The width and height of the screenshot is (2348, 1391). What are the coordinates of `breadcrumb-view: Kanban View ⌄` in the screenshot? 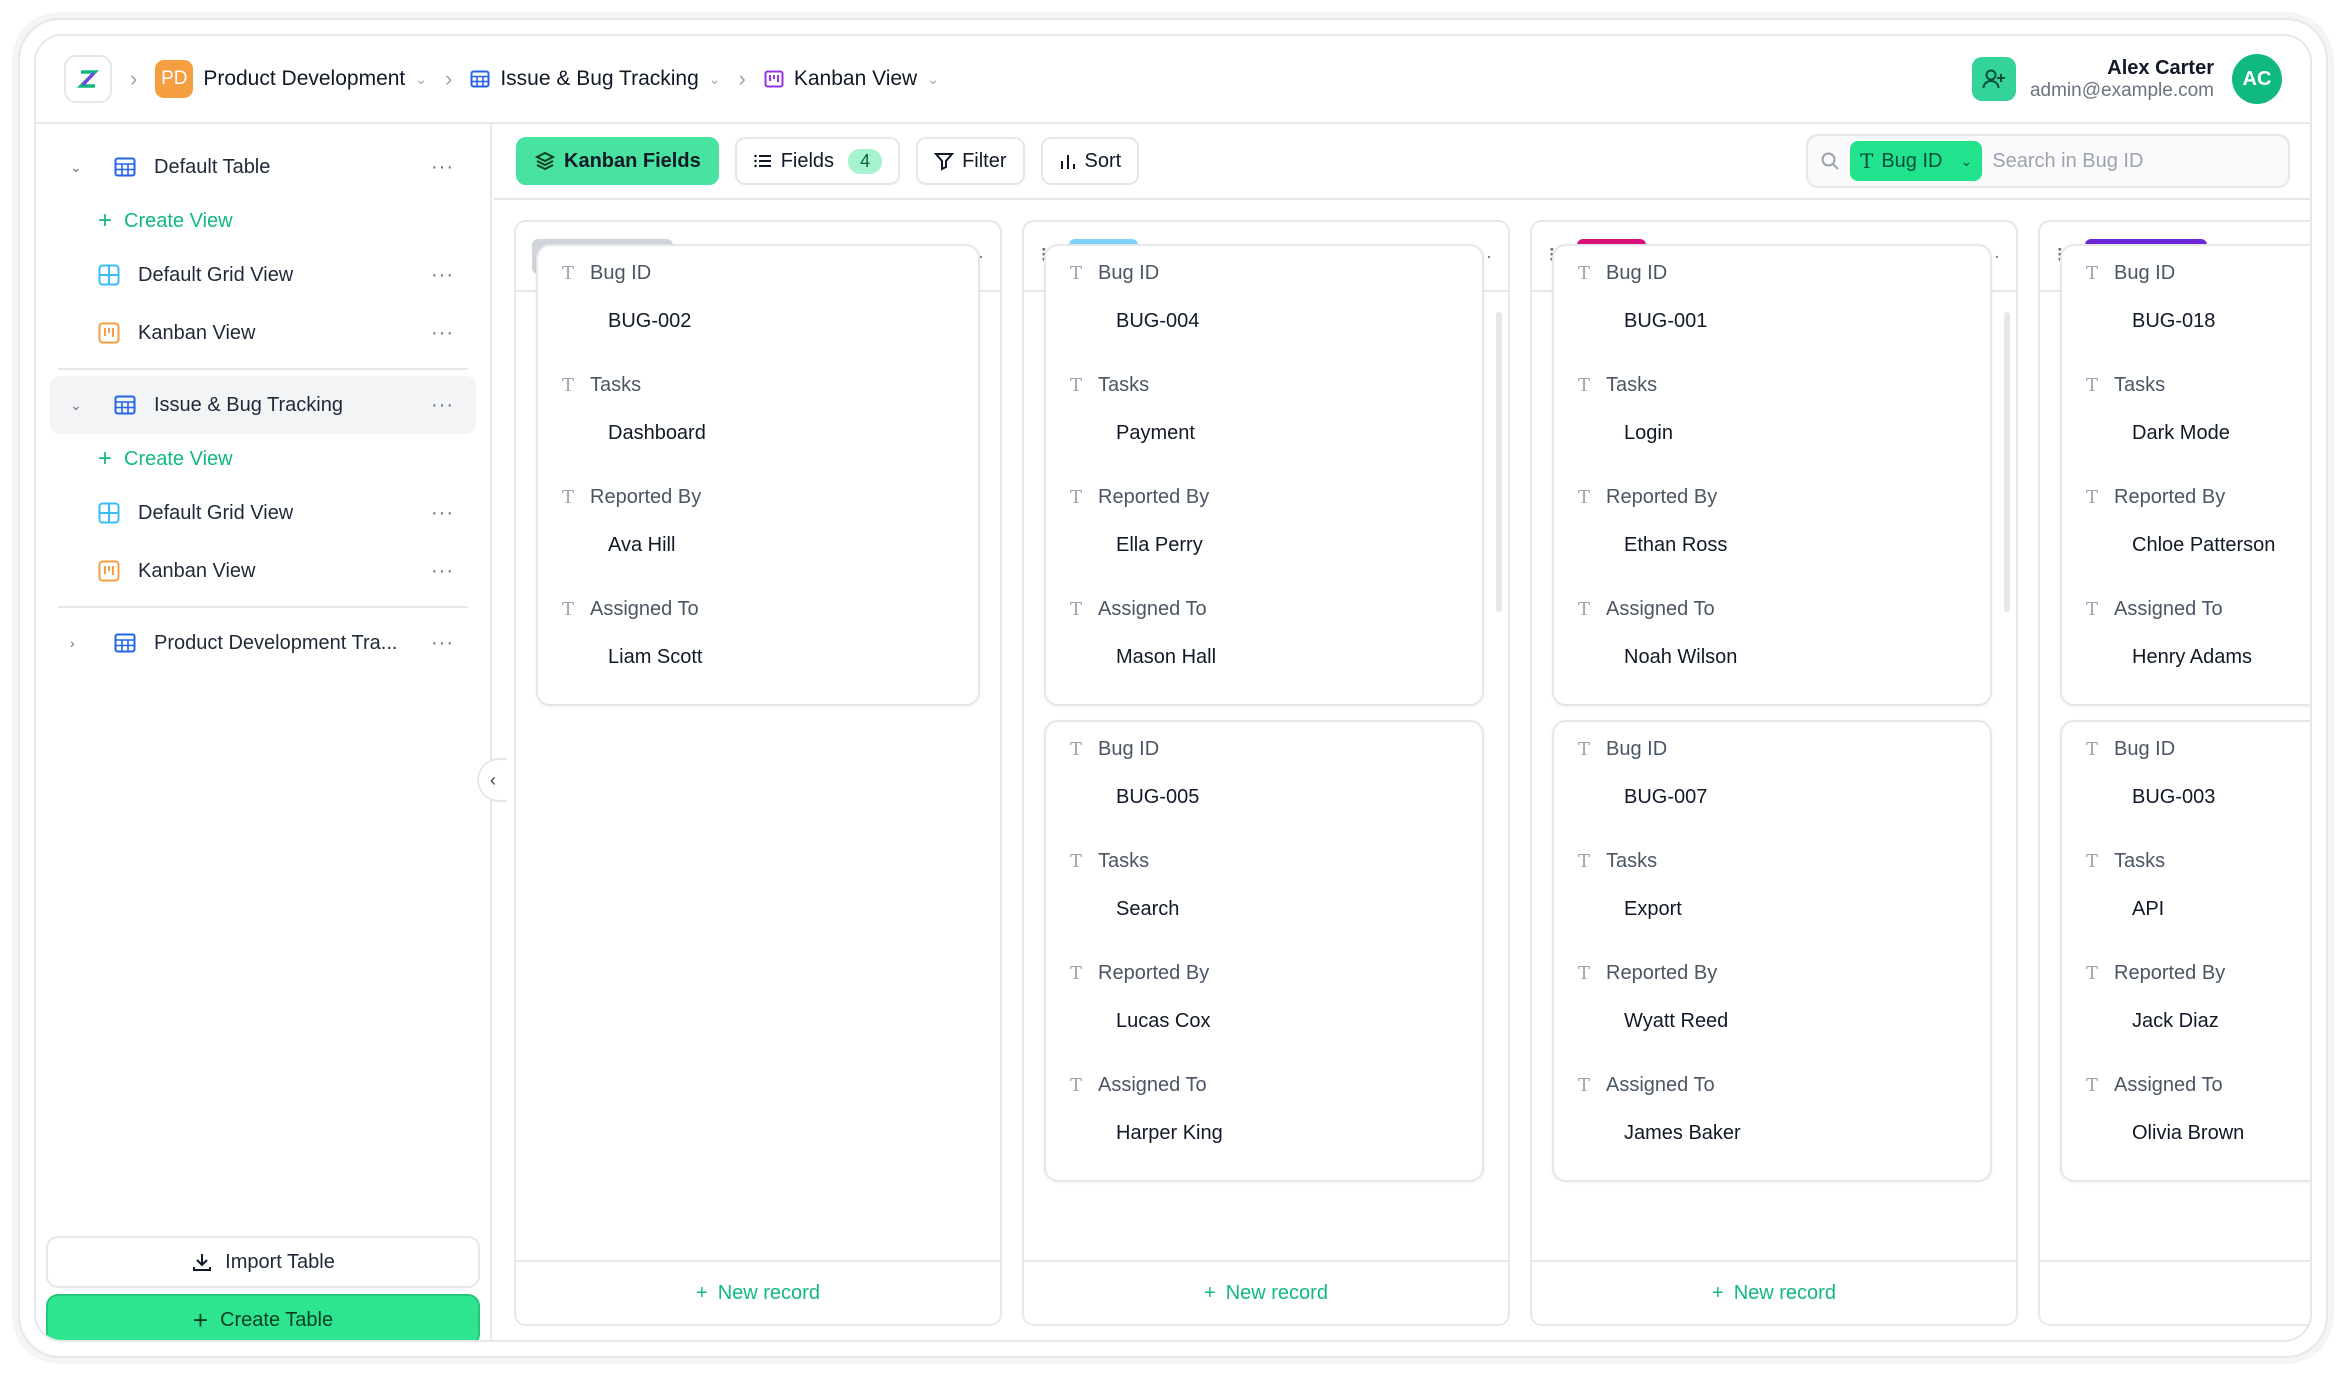 It's located at (851, 79).